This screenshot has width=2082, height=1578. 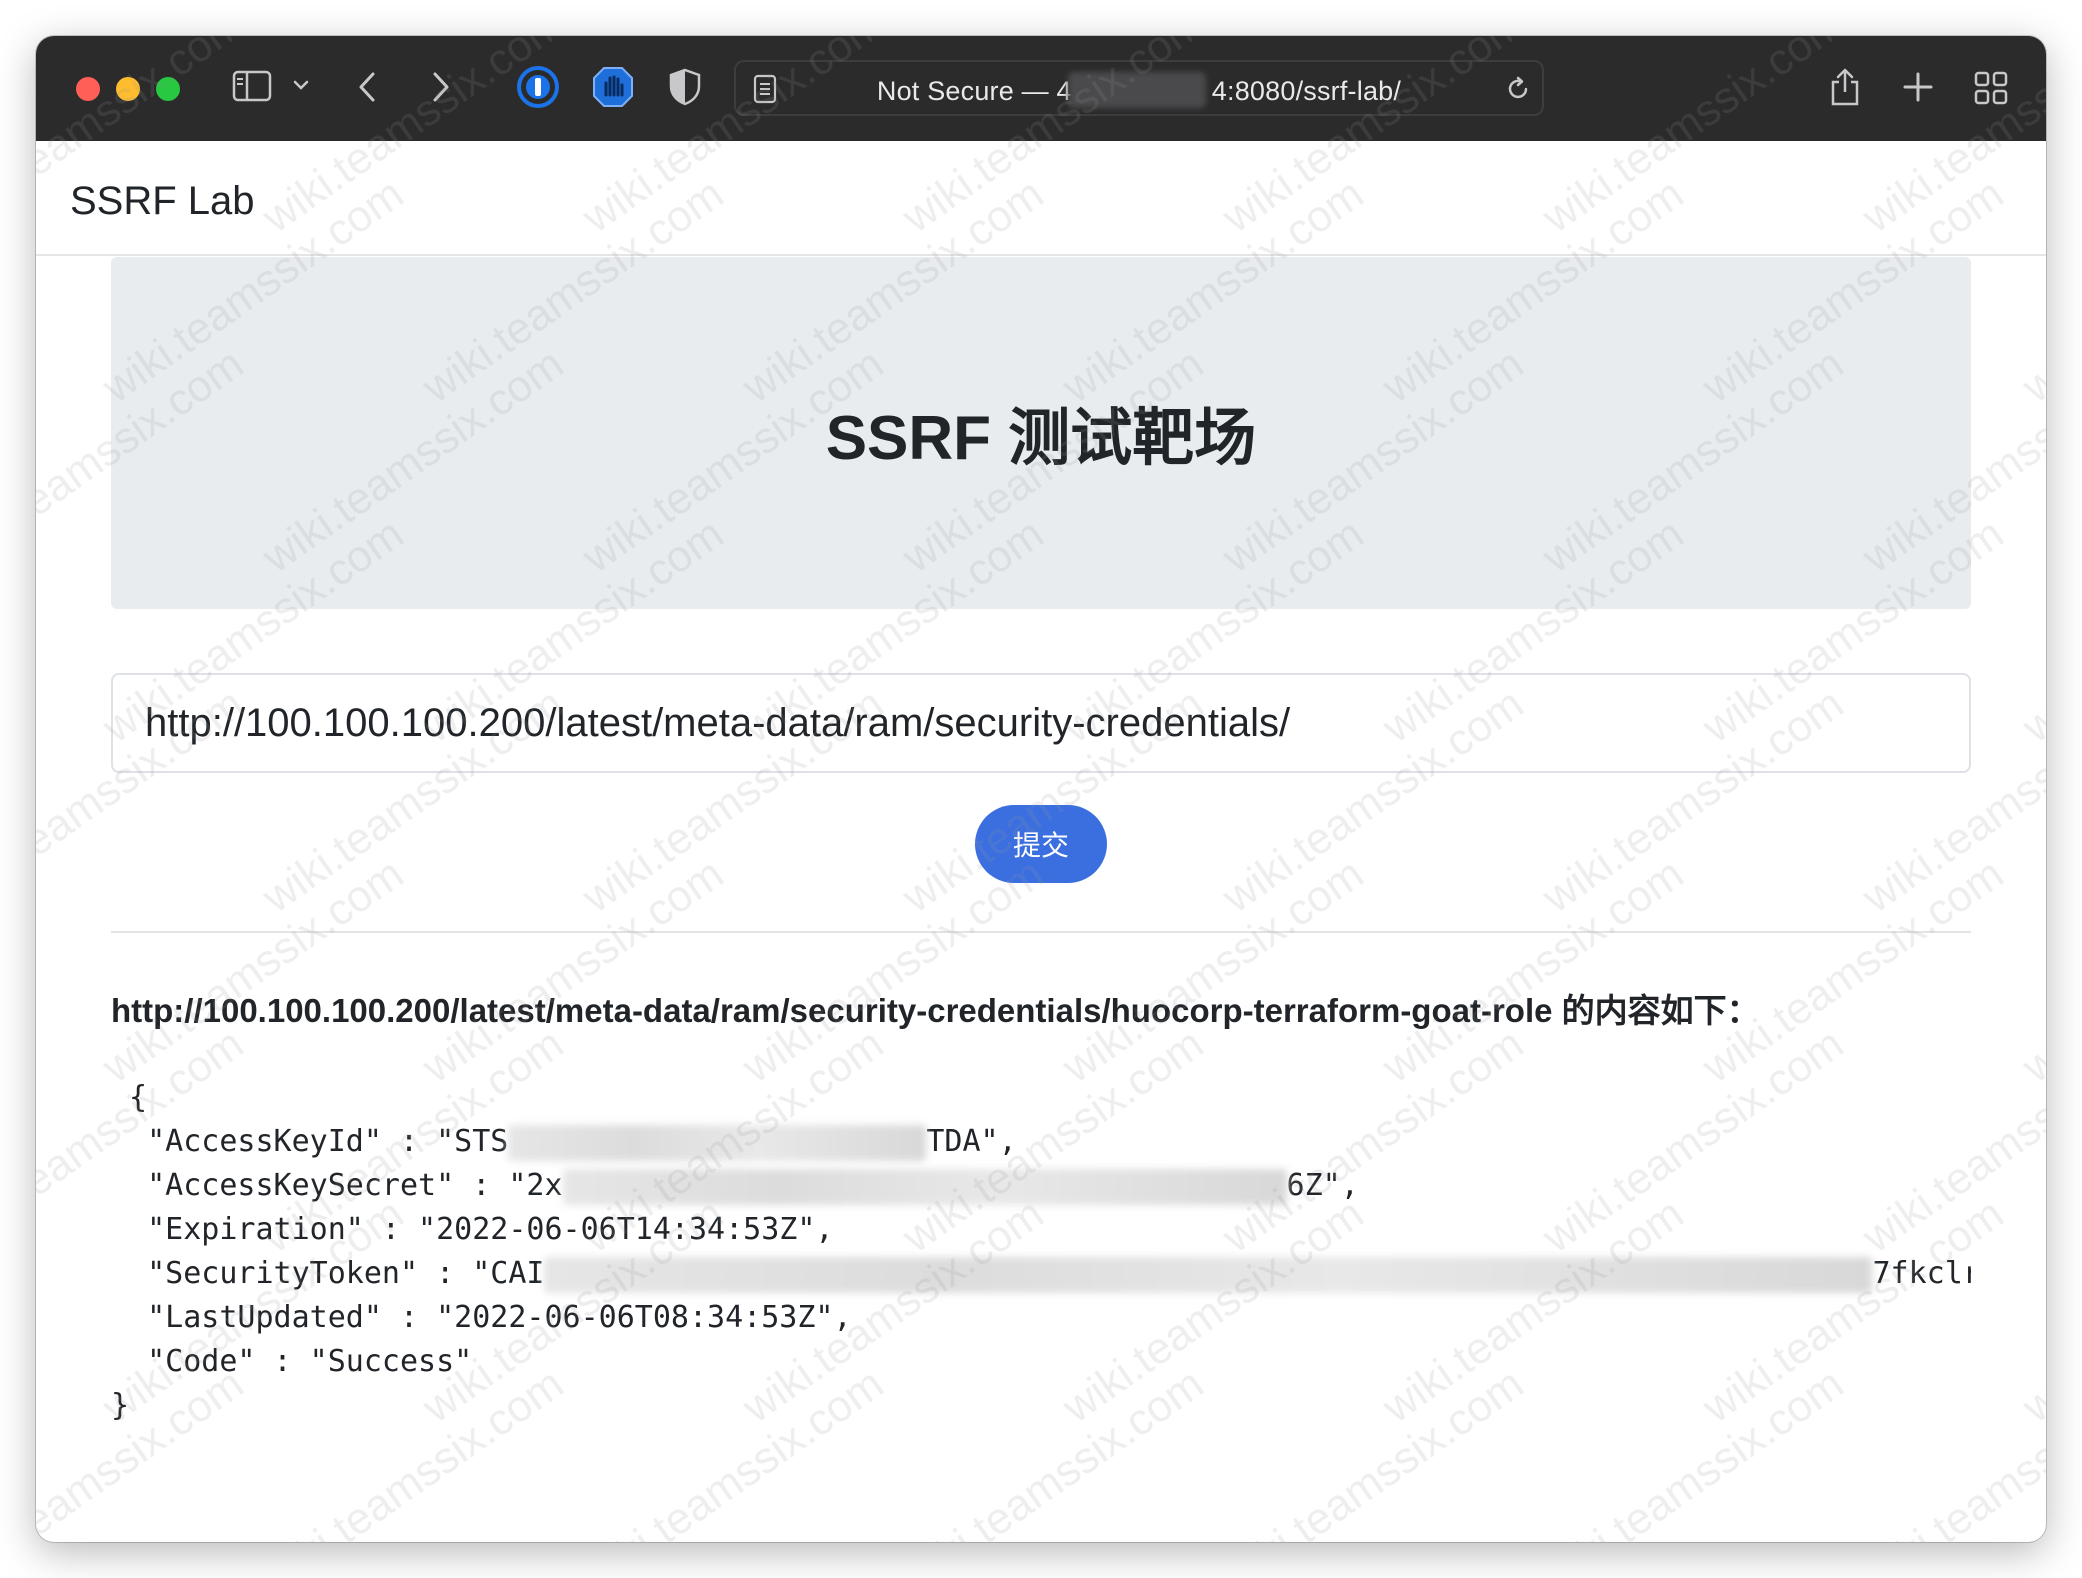 I want to click on new-tab-plus-icon, so click(x=1918, y=87).